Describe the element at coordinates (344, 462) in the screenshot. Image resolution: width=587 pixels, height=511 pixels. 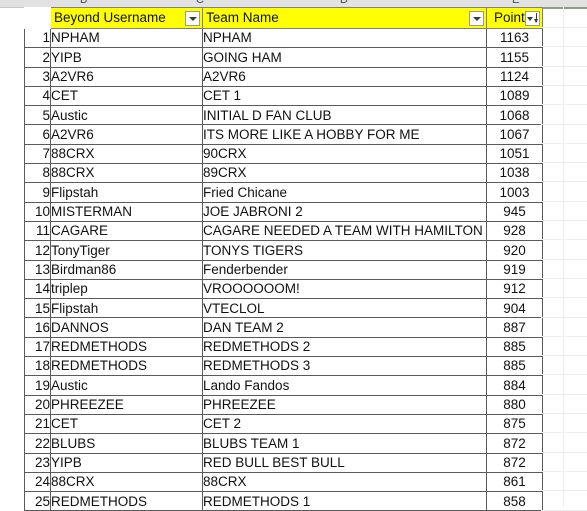
I see `cell-team-name: RED BULL BEST BULL` at that location.